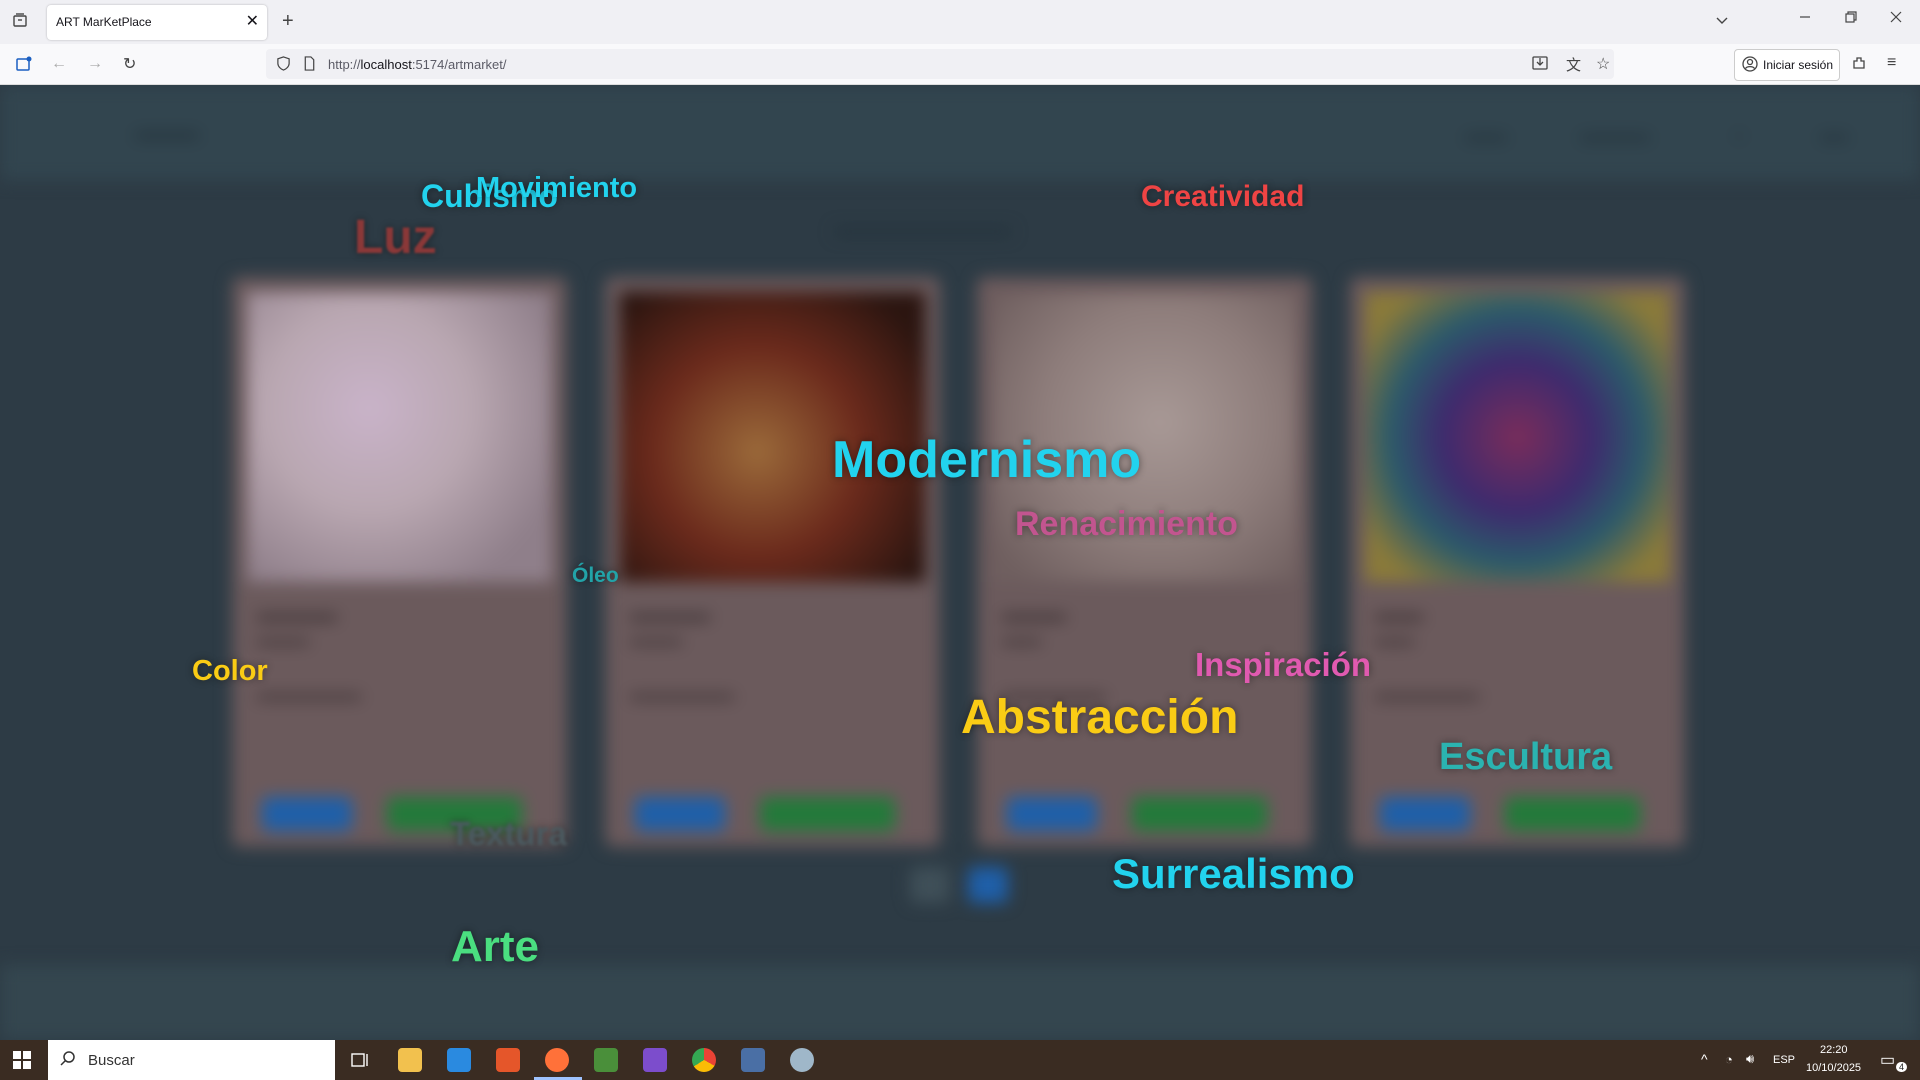 Image resolution: width=1920 pixels, height=1080 pixels. What do you see at coordinates (230, 671) in the screenshot?
I see `floating-word: Color` at bounding box center [230, 671].